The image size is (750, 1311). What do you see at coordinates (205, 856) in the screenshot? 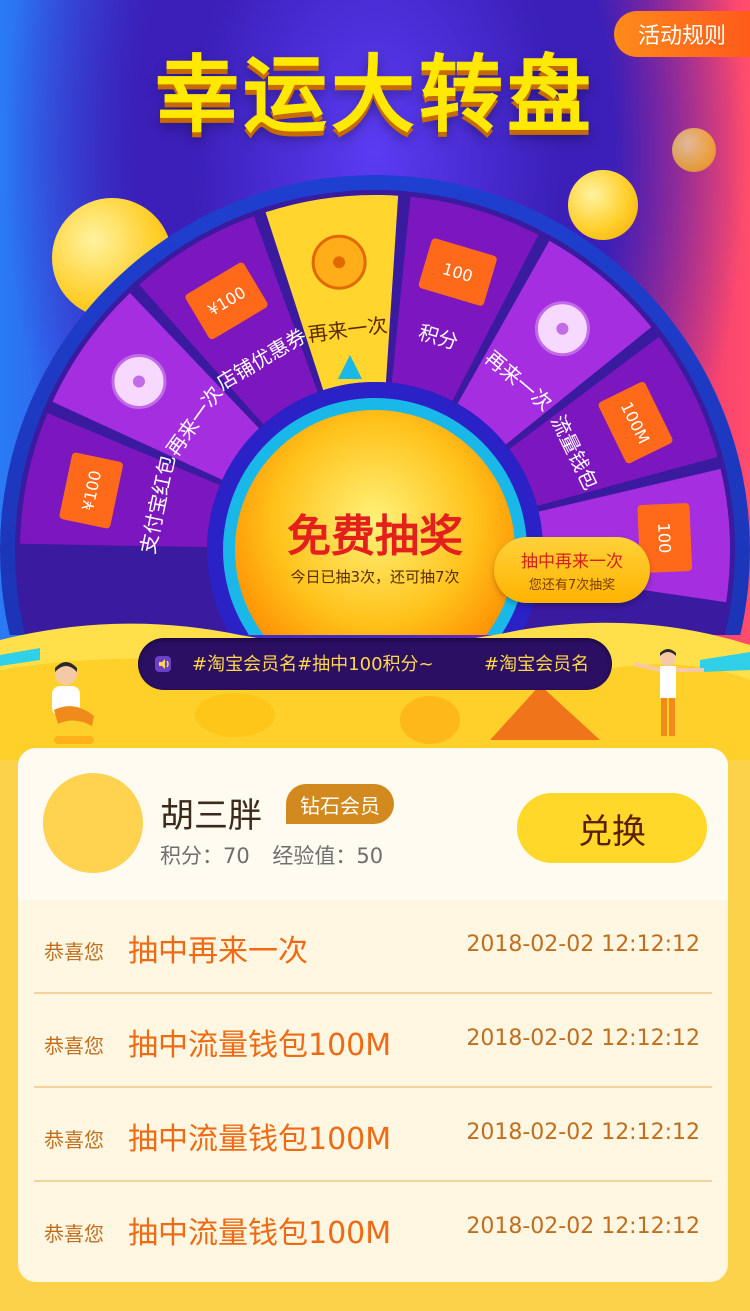
I see `points-label: 积分：70` at bounding box center [205, 856].